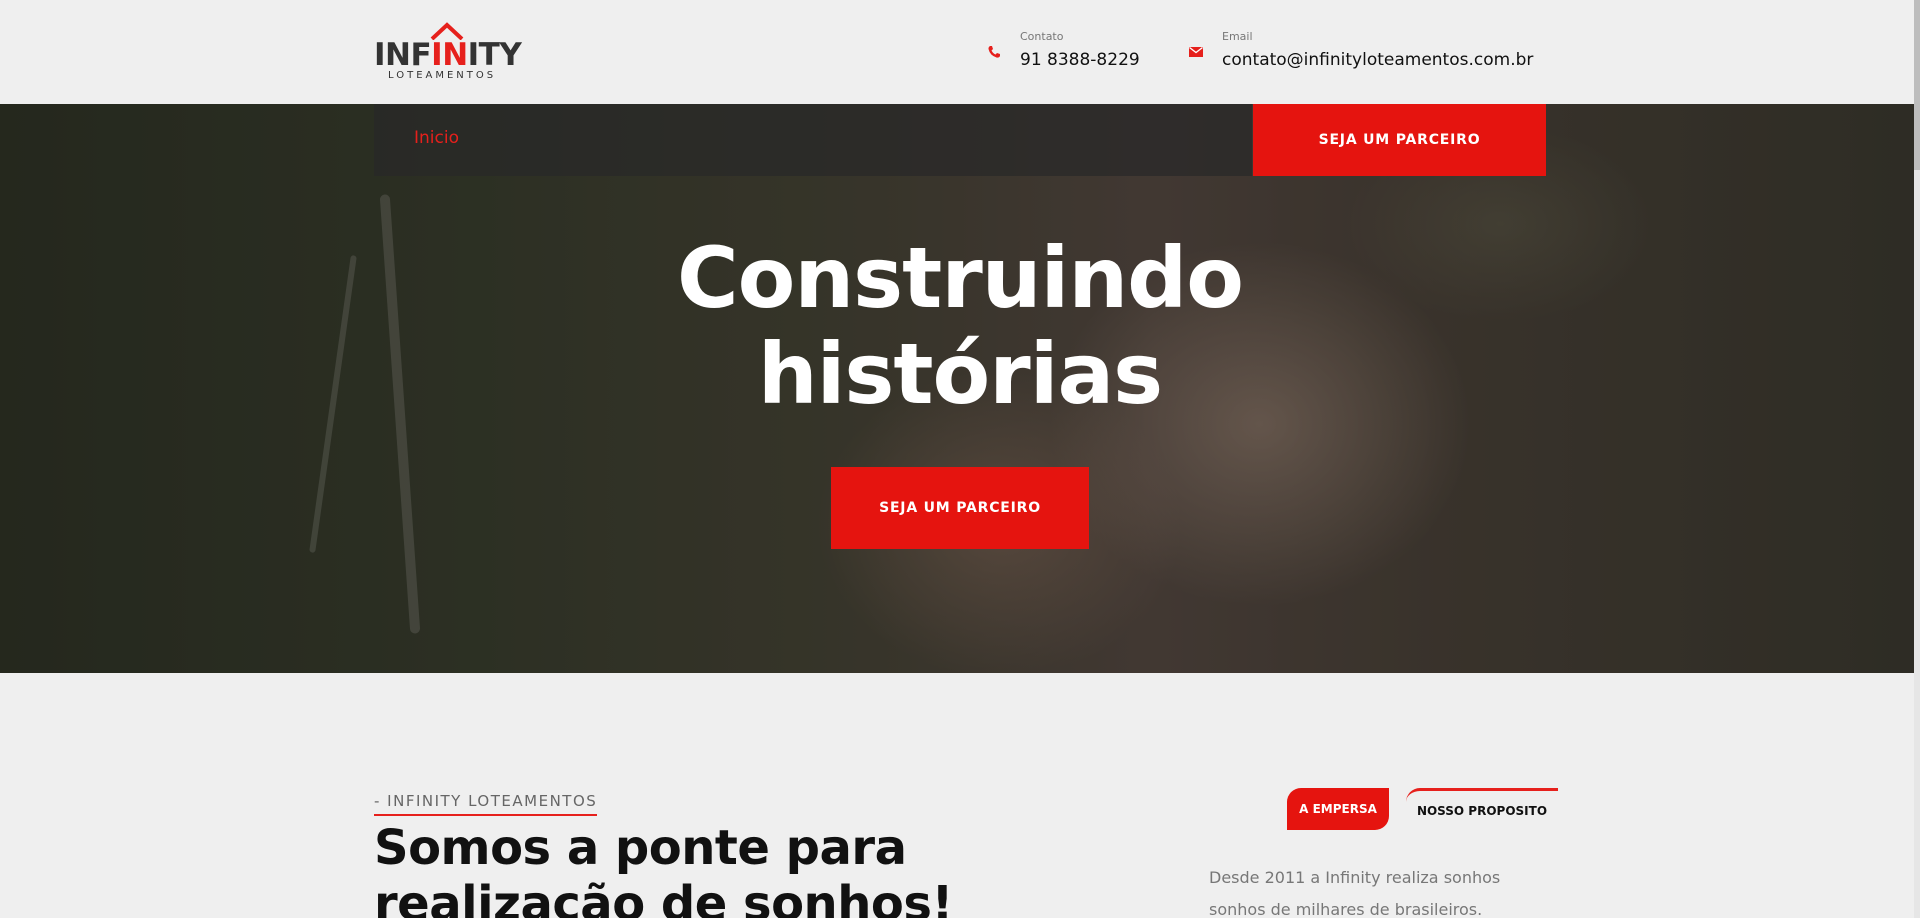 This screenshot has height=918, width=1920. I want to click on contact-email: Email contato@infinityloteamentos.com.br, so click(1368, 52).